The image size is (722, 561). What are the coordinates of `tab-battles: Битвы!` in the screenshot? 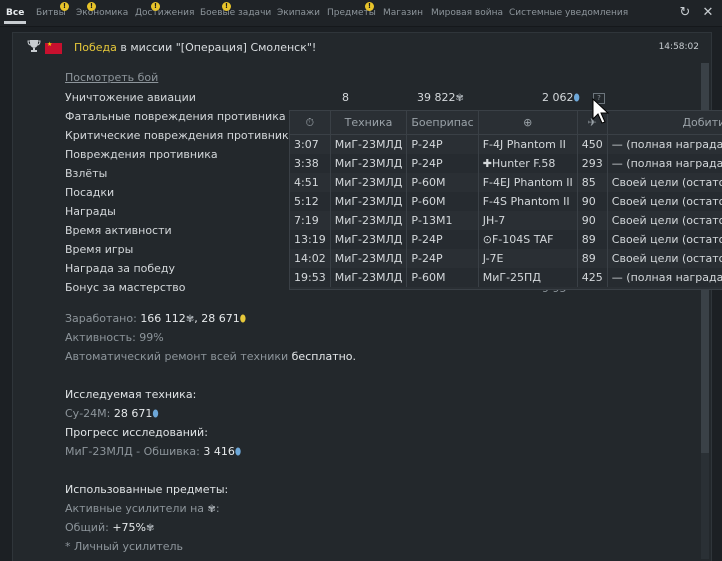 It's located at (52, 10).